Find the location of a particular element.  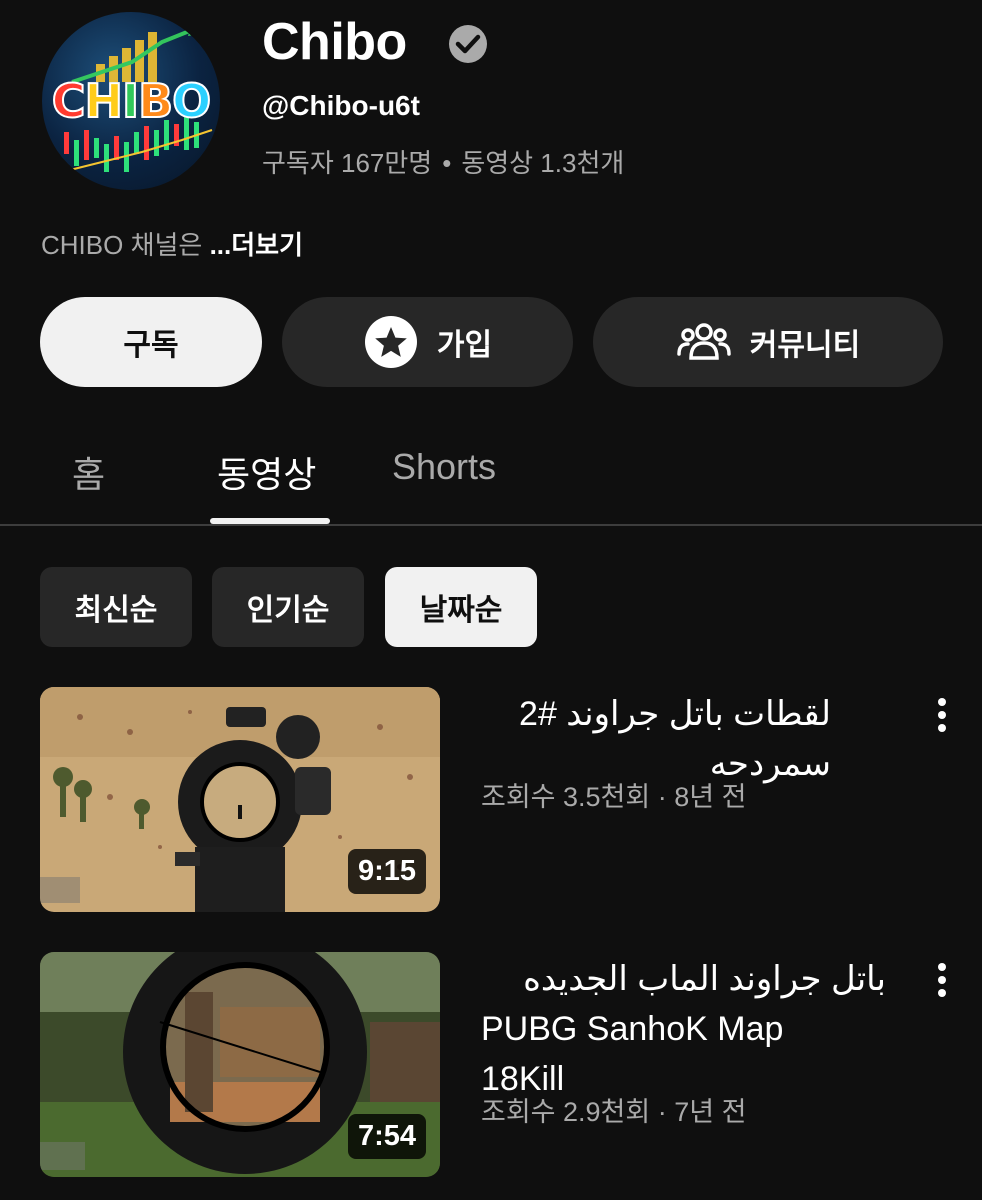

channel-tabs: 홈 동영상 Shorts is located at coordinates (491, 473).